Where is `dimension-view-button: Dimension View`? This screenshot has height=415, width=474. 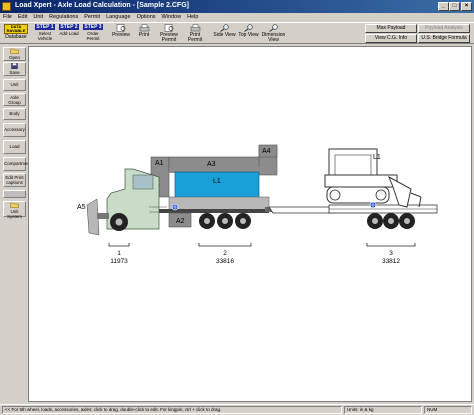
dimension-view-button: Dimension View is located at coordinates (273, 33).